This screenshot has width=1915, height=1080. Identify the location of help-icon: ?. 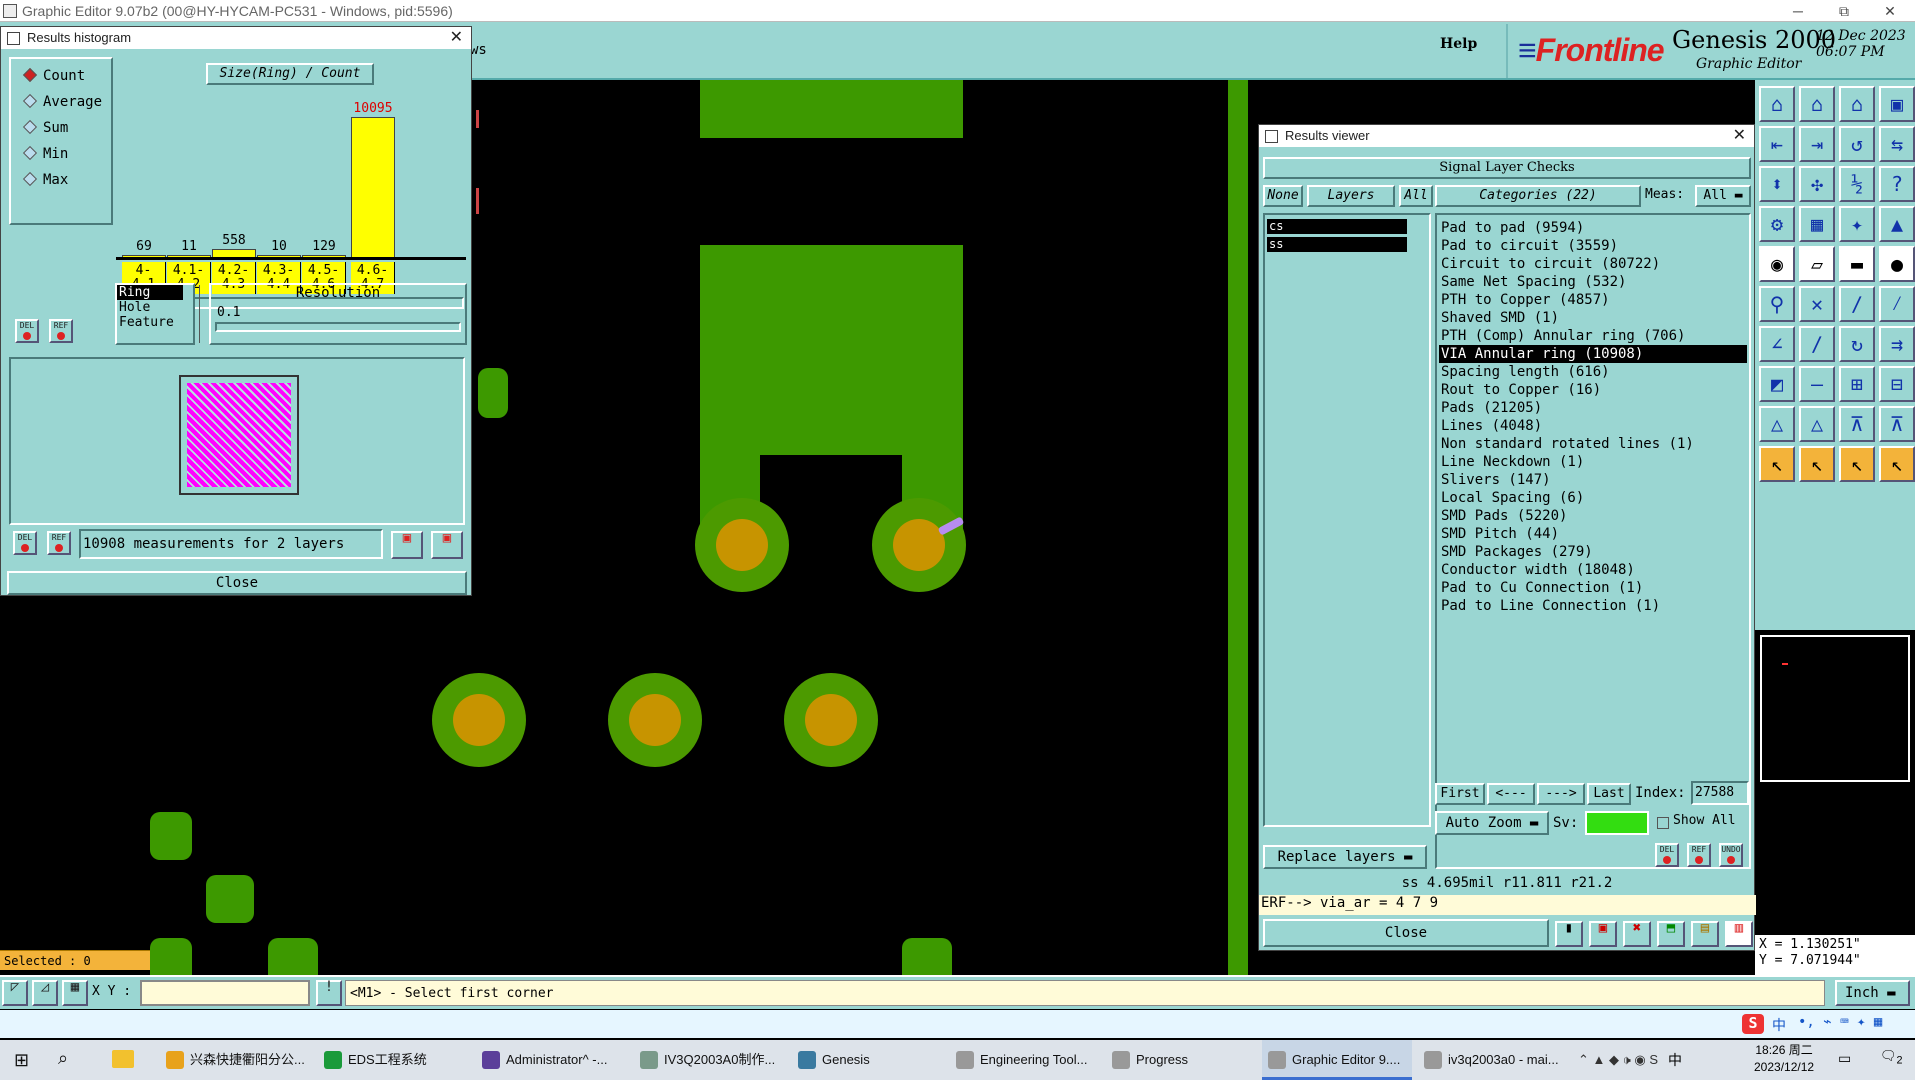
(1897, 184).